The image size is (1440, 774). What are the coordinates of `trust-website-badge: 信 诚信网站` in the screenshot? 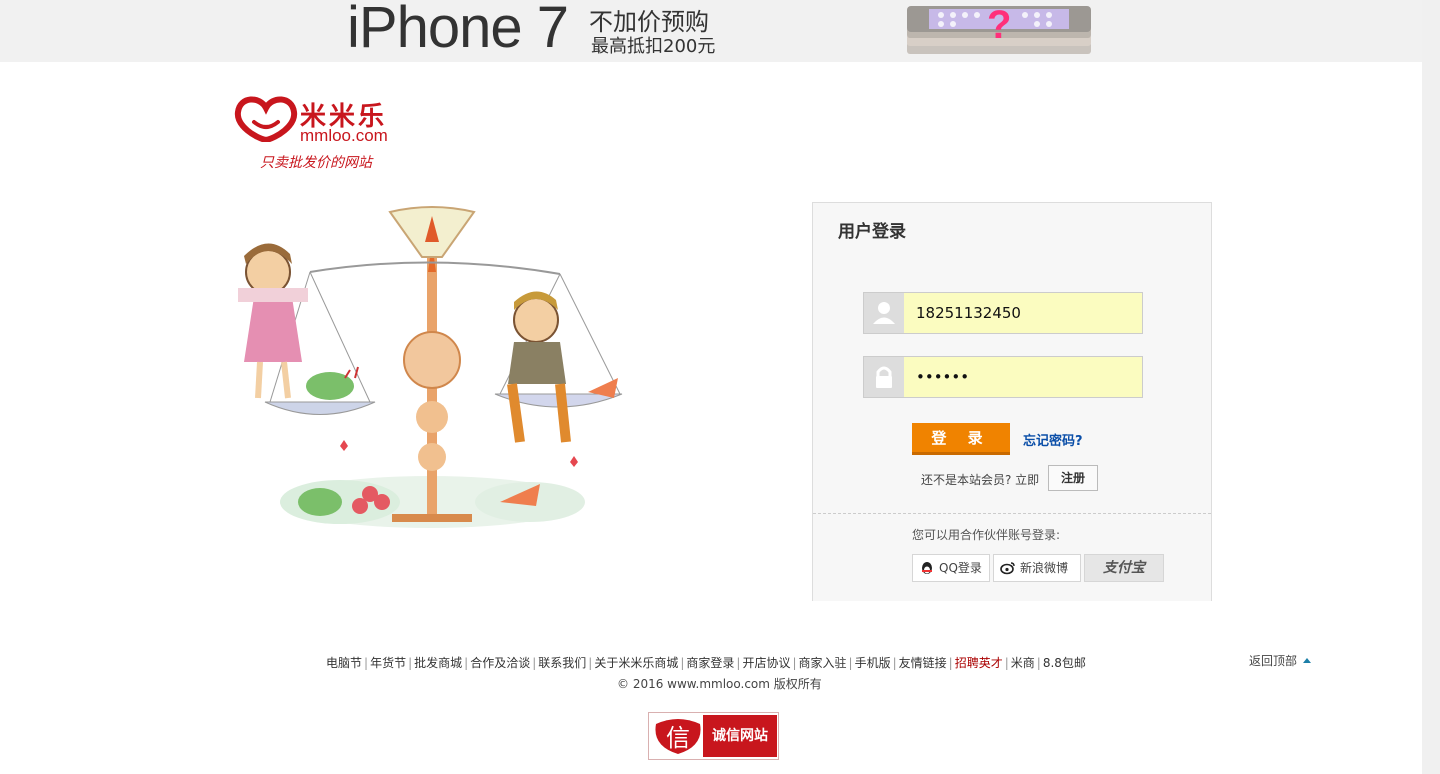 It's located at (713, 736).